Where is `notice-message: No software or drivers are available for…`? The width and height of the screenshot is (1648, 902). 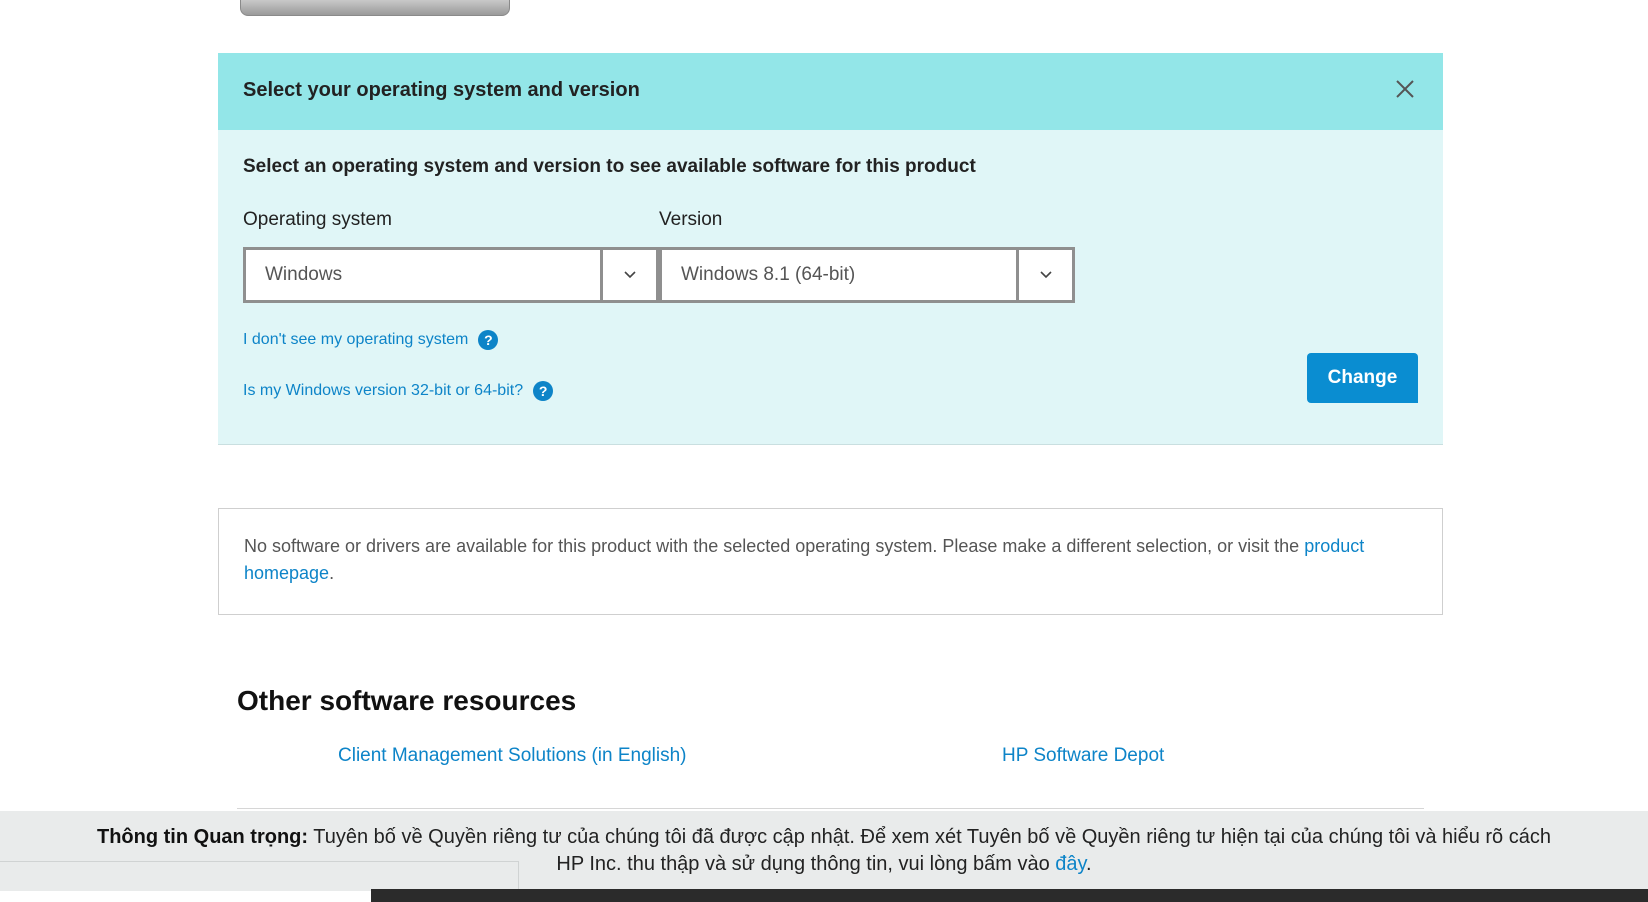 notice-message: No software or drivers are available for… is located at coordinates (772, 546).